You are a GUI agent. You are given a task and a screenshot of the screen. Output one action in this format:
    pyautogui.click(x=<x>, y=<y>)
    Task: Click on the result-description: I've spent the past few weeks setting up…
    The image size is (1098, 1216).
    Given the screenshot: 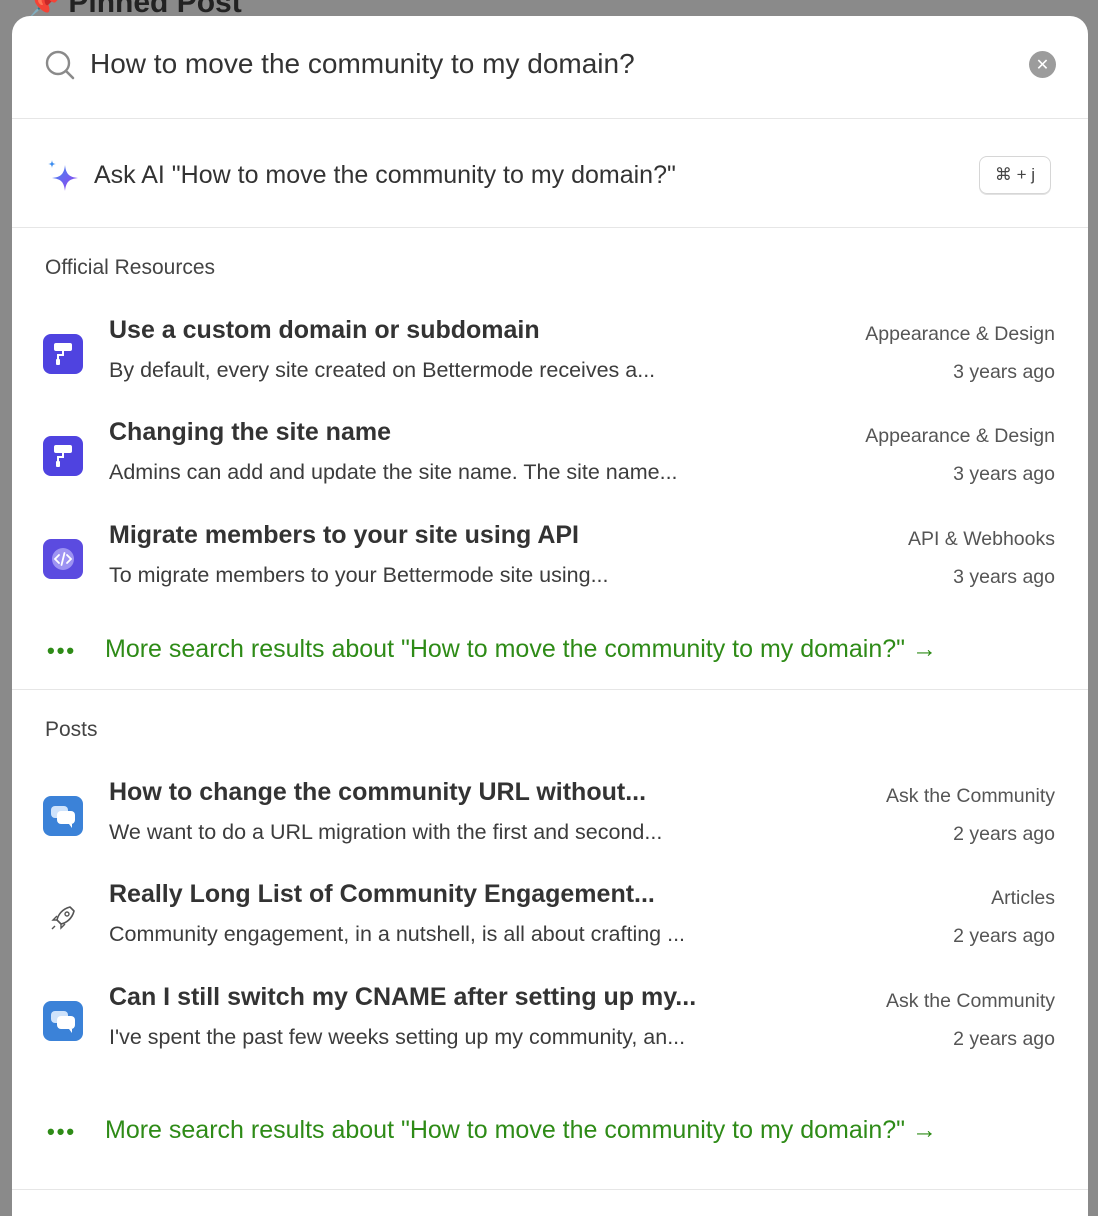 What is the action you would take?
    pyautogui.click(x=397, y=1037)
    